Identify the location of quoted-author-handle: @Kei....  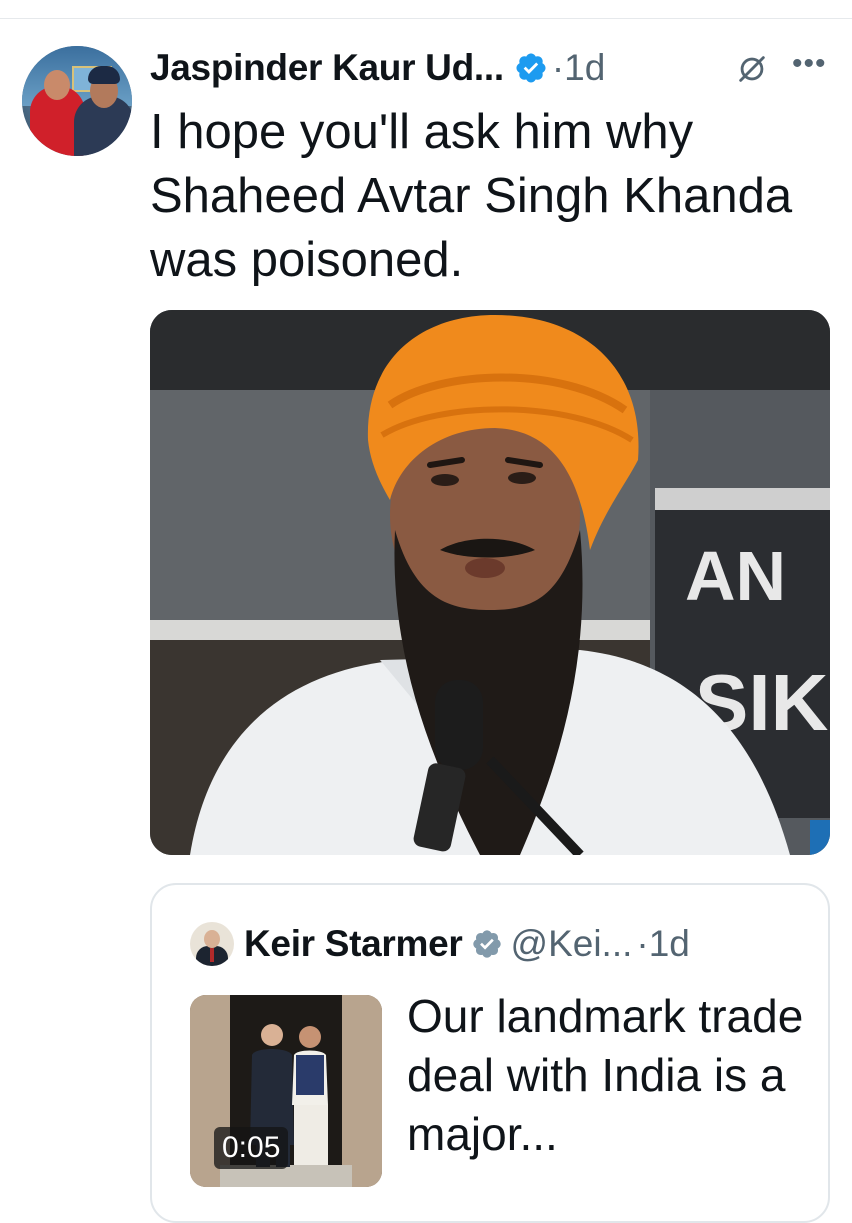
(571, 943).